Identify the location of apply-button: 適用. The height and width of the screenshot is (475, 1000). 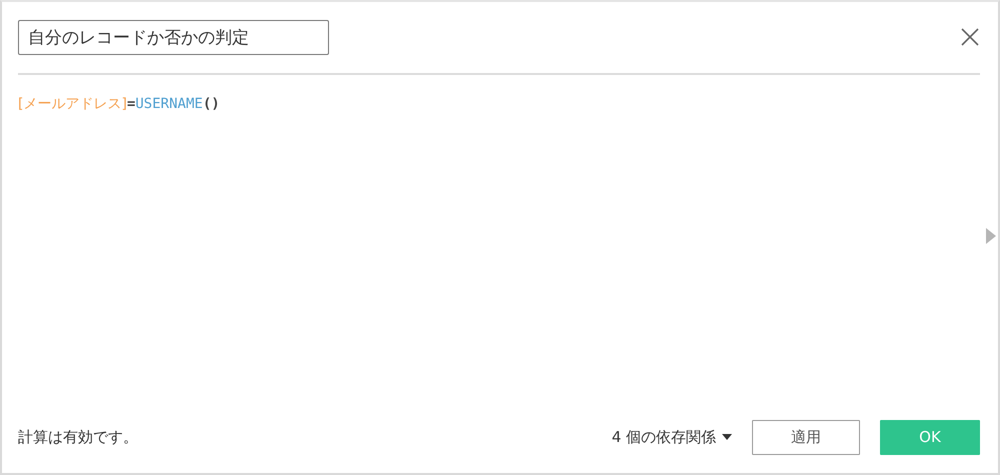
(806, 437).